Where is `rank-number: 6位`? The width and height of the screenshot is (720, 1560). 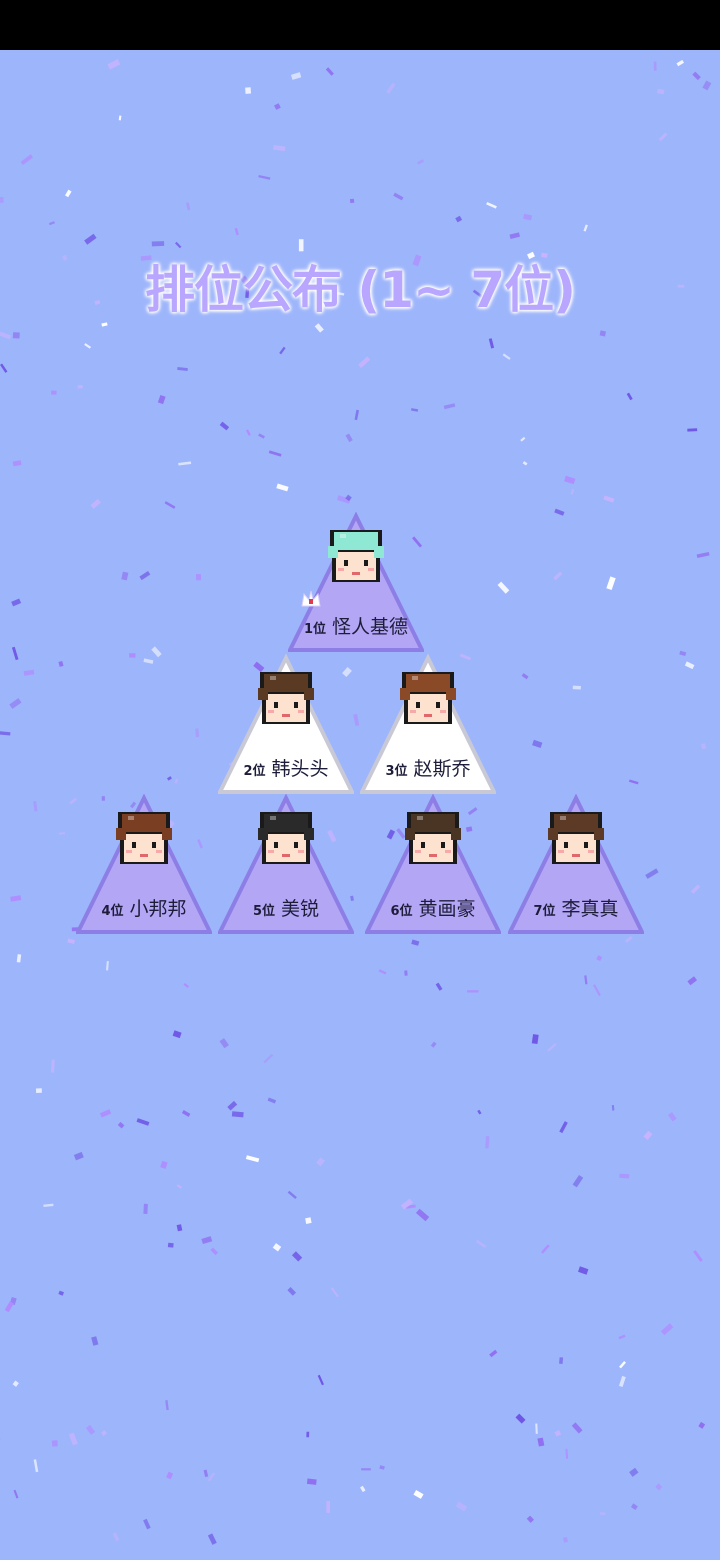 rank-number: 6位 is located at coordinates (401, 911).